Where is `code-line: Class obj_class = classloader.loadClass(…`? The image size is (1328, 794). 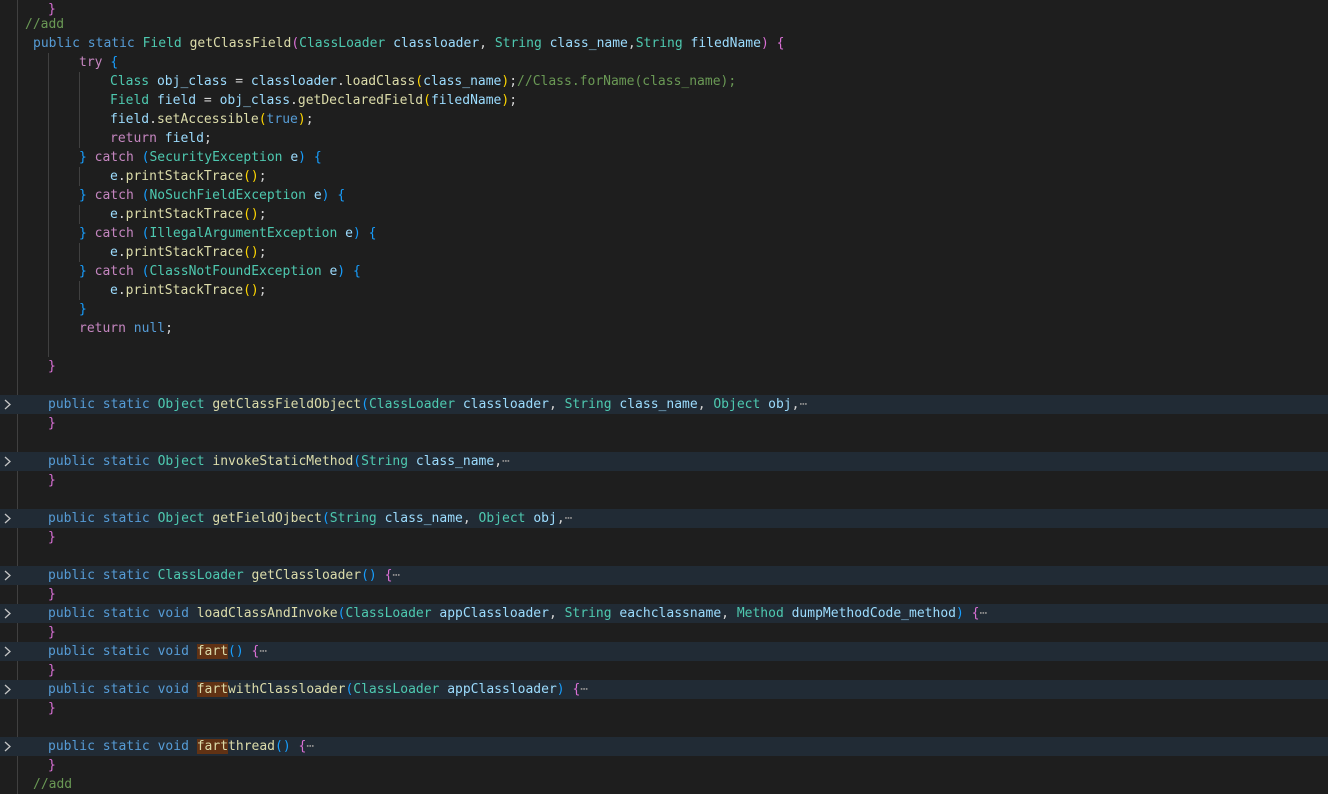
code-line: Class obj_class = classloader.loadClass(… is located at coordinates (664, 81).